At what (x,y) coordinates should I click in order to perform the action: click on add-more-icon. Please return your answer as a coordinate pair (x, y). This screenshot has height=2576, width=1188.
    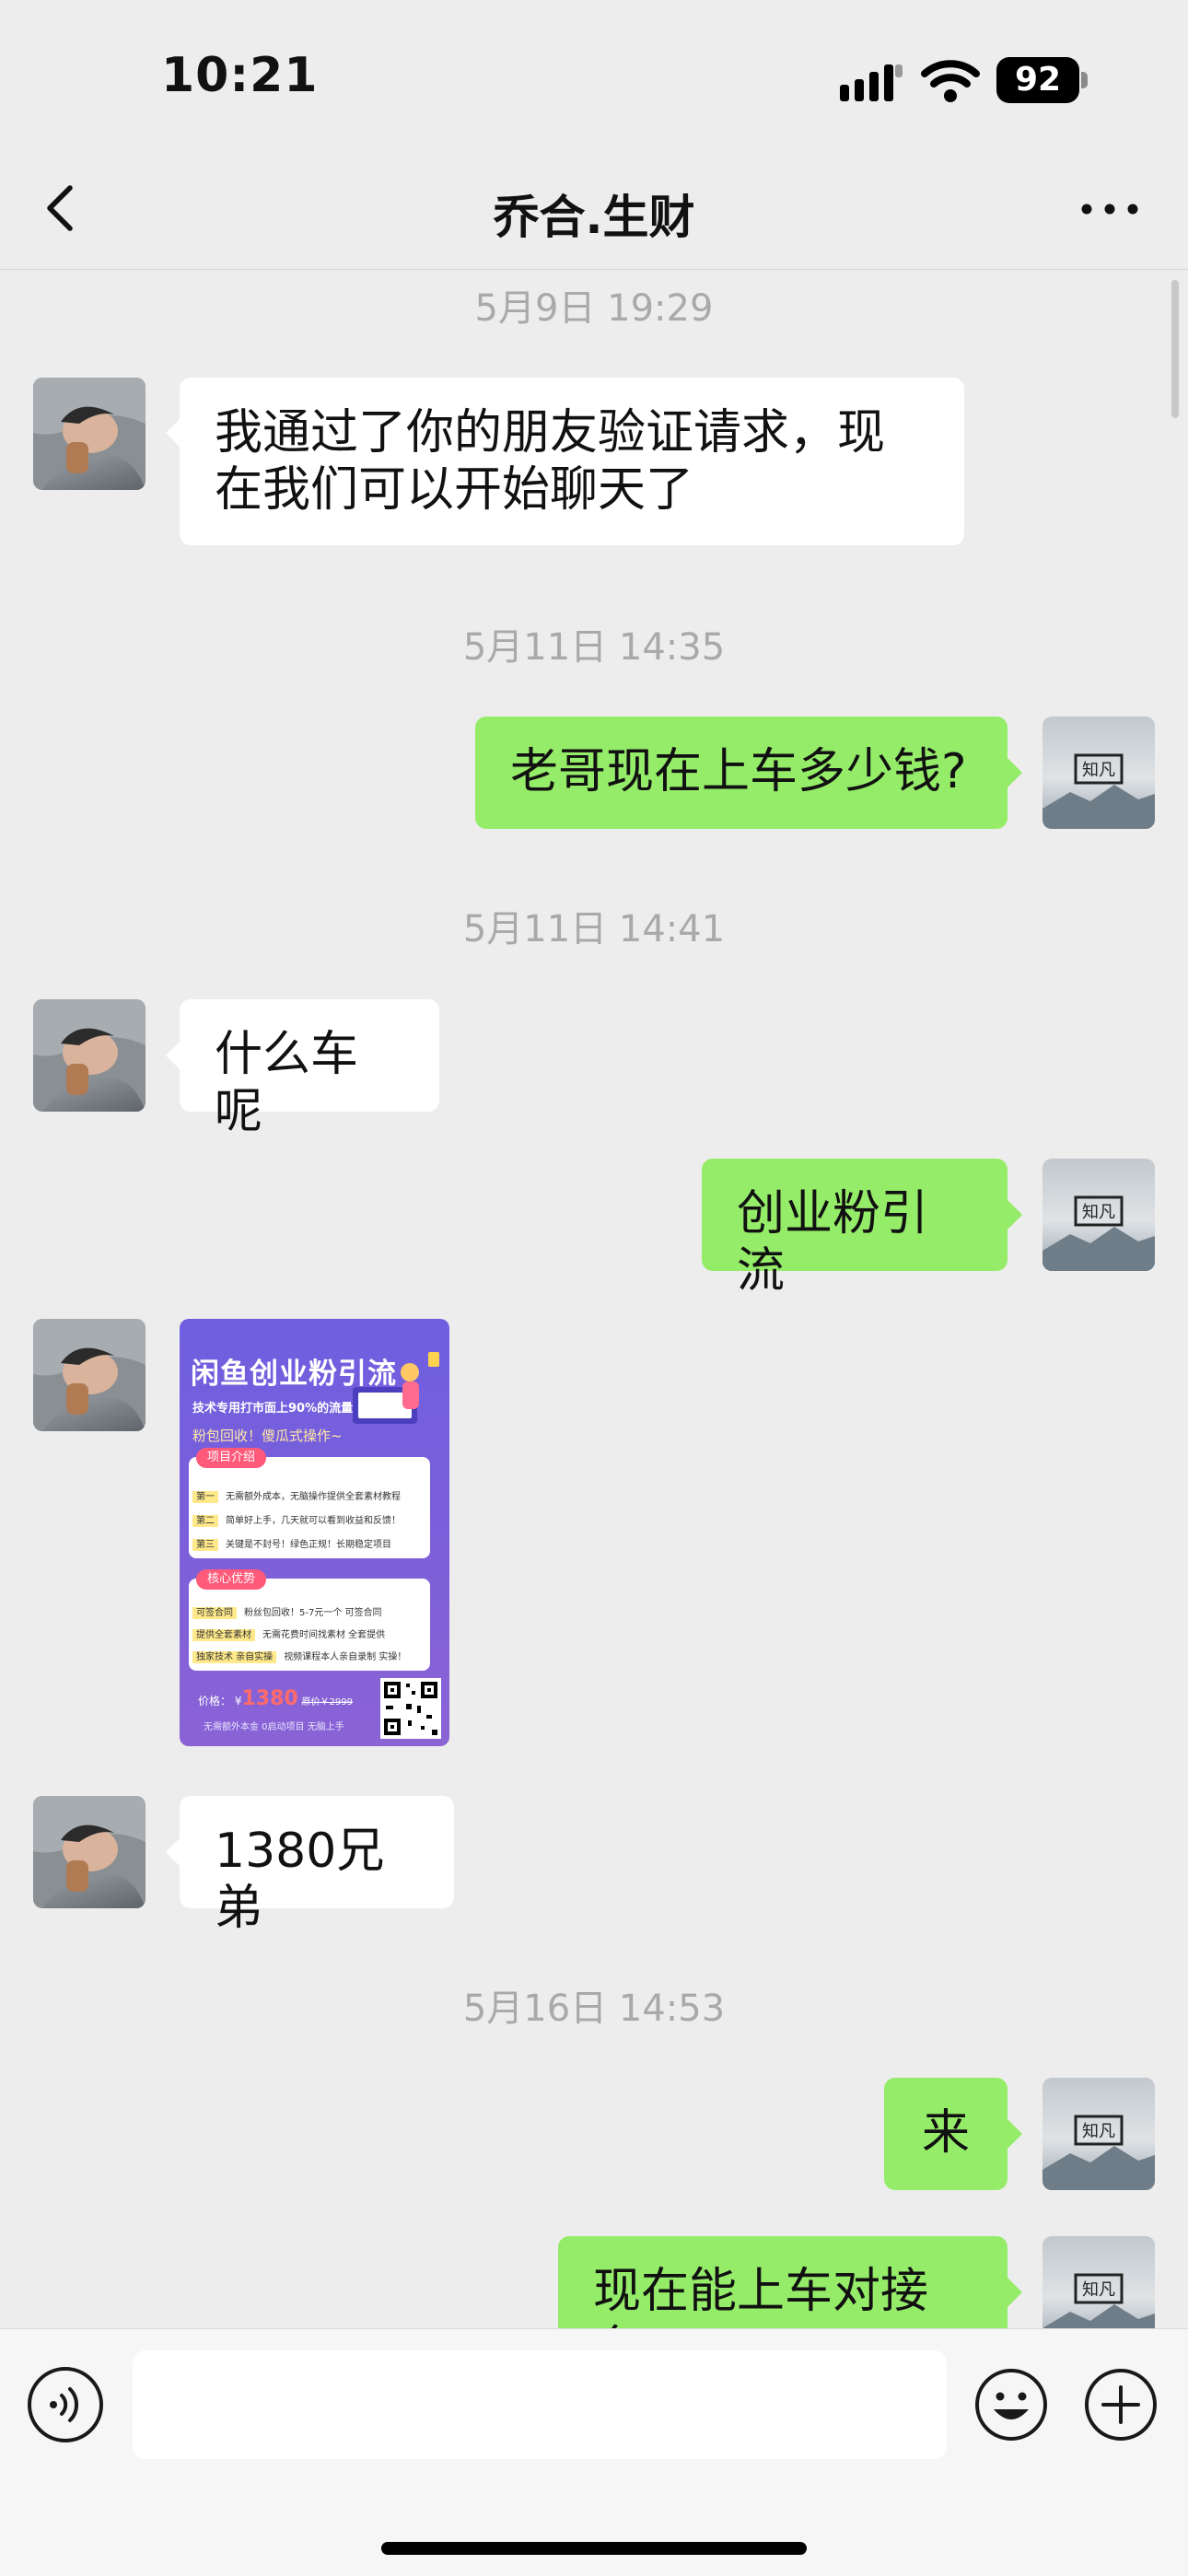
    Looking at the image, I should click on (1121, 2404).